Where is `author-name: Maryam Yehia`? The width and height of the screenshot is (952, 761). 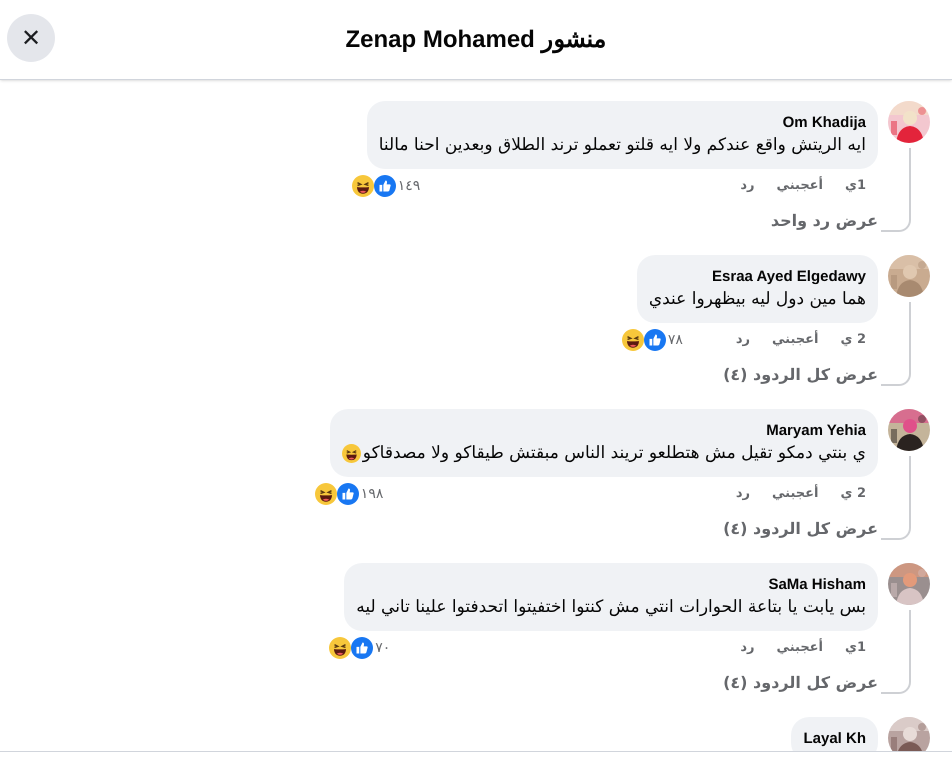
author-name: Maryam Yehia is located at coordinates (816, 431).